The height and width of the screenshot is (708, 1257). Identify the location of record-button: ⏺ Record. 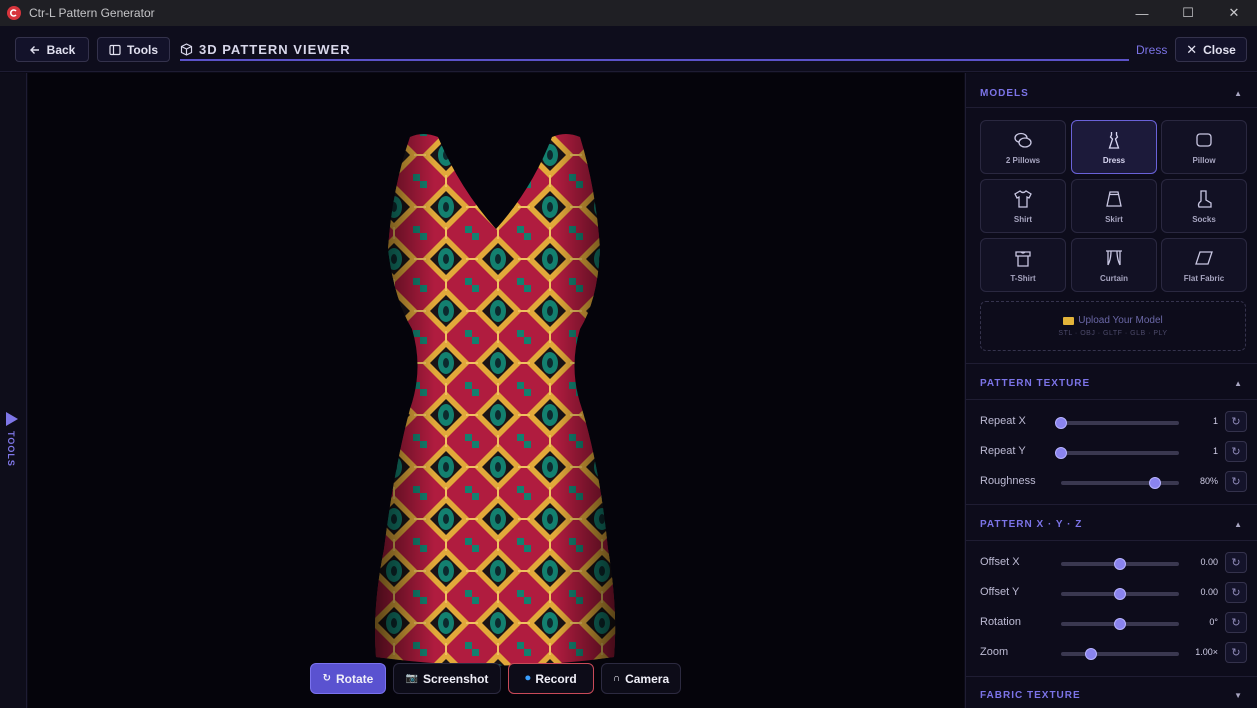
(551, 678).